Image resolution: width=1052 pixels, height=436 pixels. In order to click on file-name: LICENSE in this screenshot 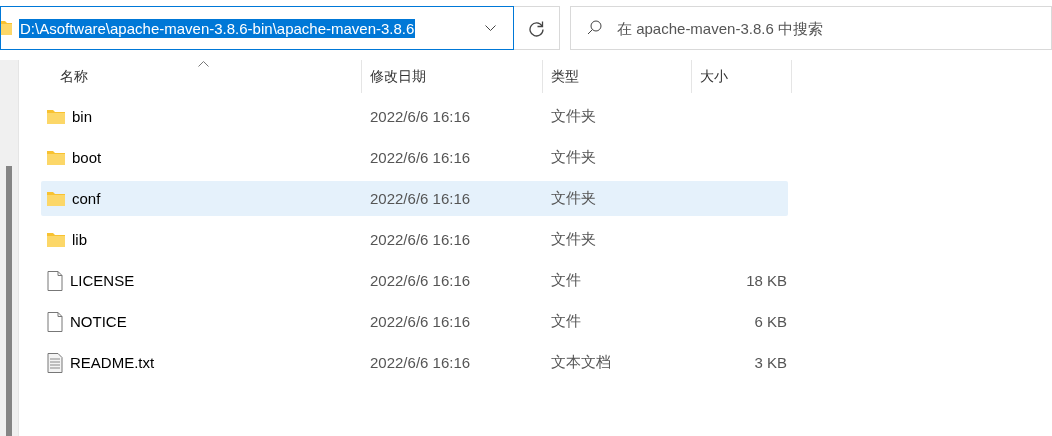, I will do `click(102, 280)`.